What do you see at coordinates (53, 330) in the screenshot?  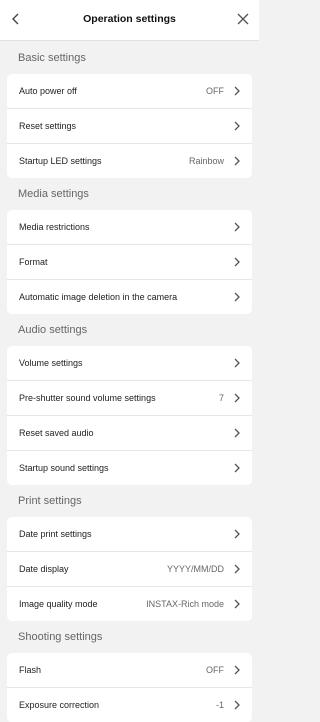 I see `section-header: Audio settings` at bounding box center [53, 330].